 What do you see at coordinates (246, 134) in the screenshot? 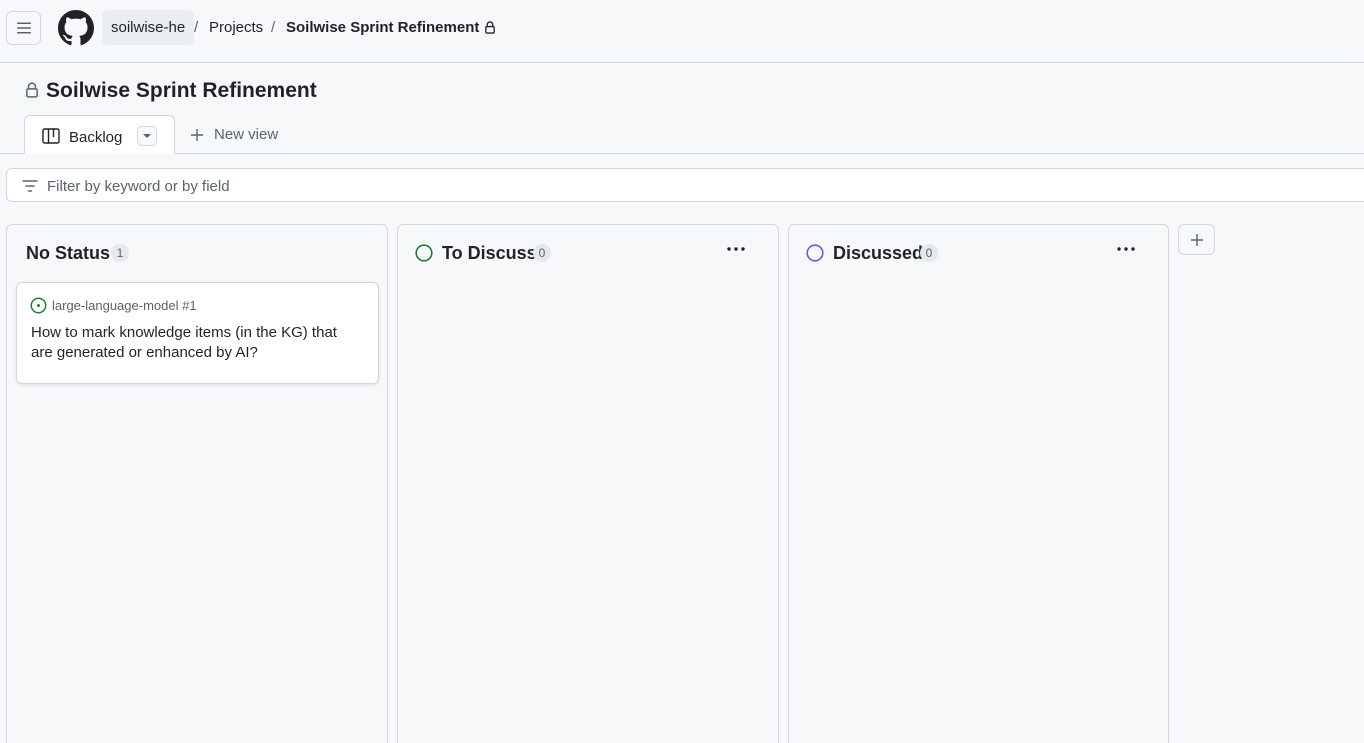
I see `new-view-label: New view` at bounding box center [246, 134].